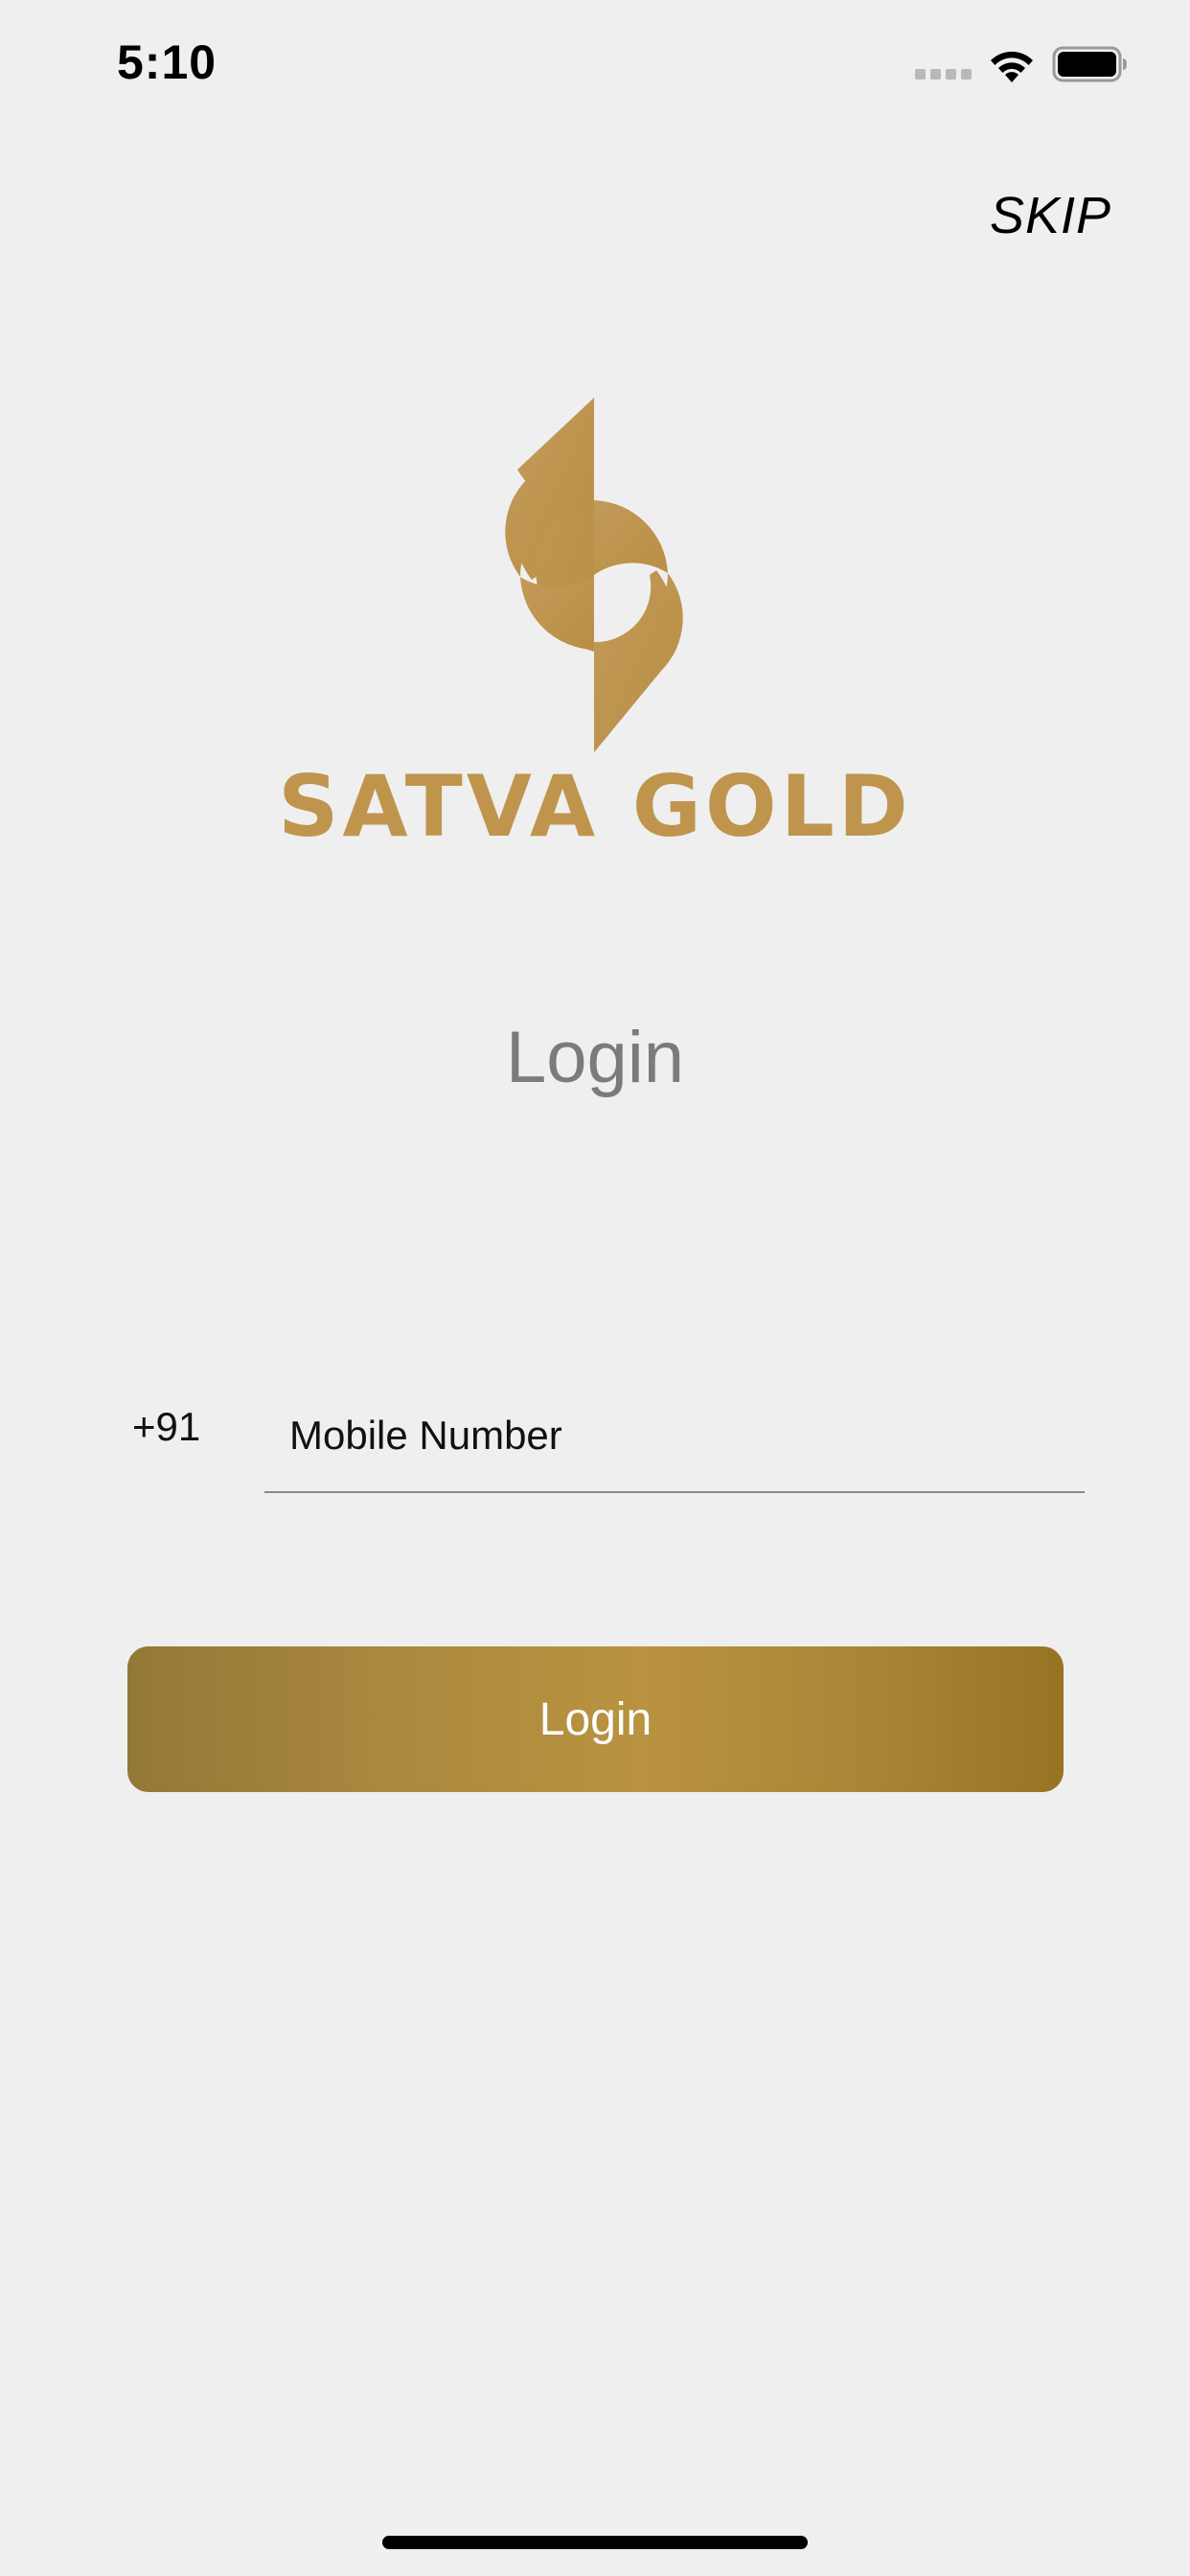  Describe the element at coordinates (1012, 66) in the screenshot. I see `wifi-icon` at that location.